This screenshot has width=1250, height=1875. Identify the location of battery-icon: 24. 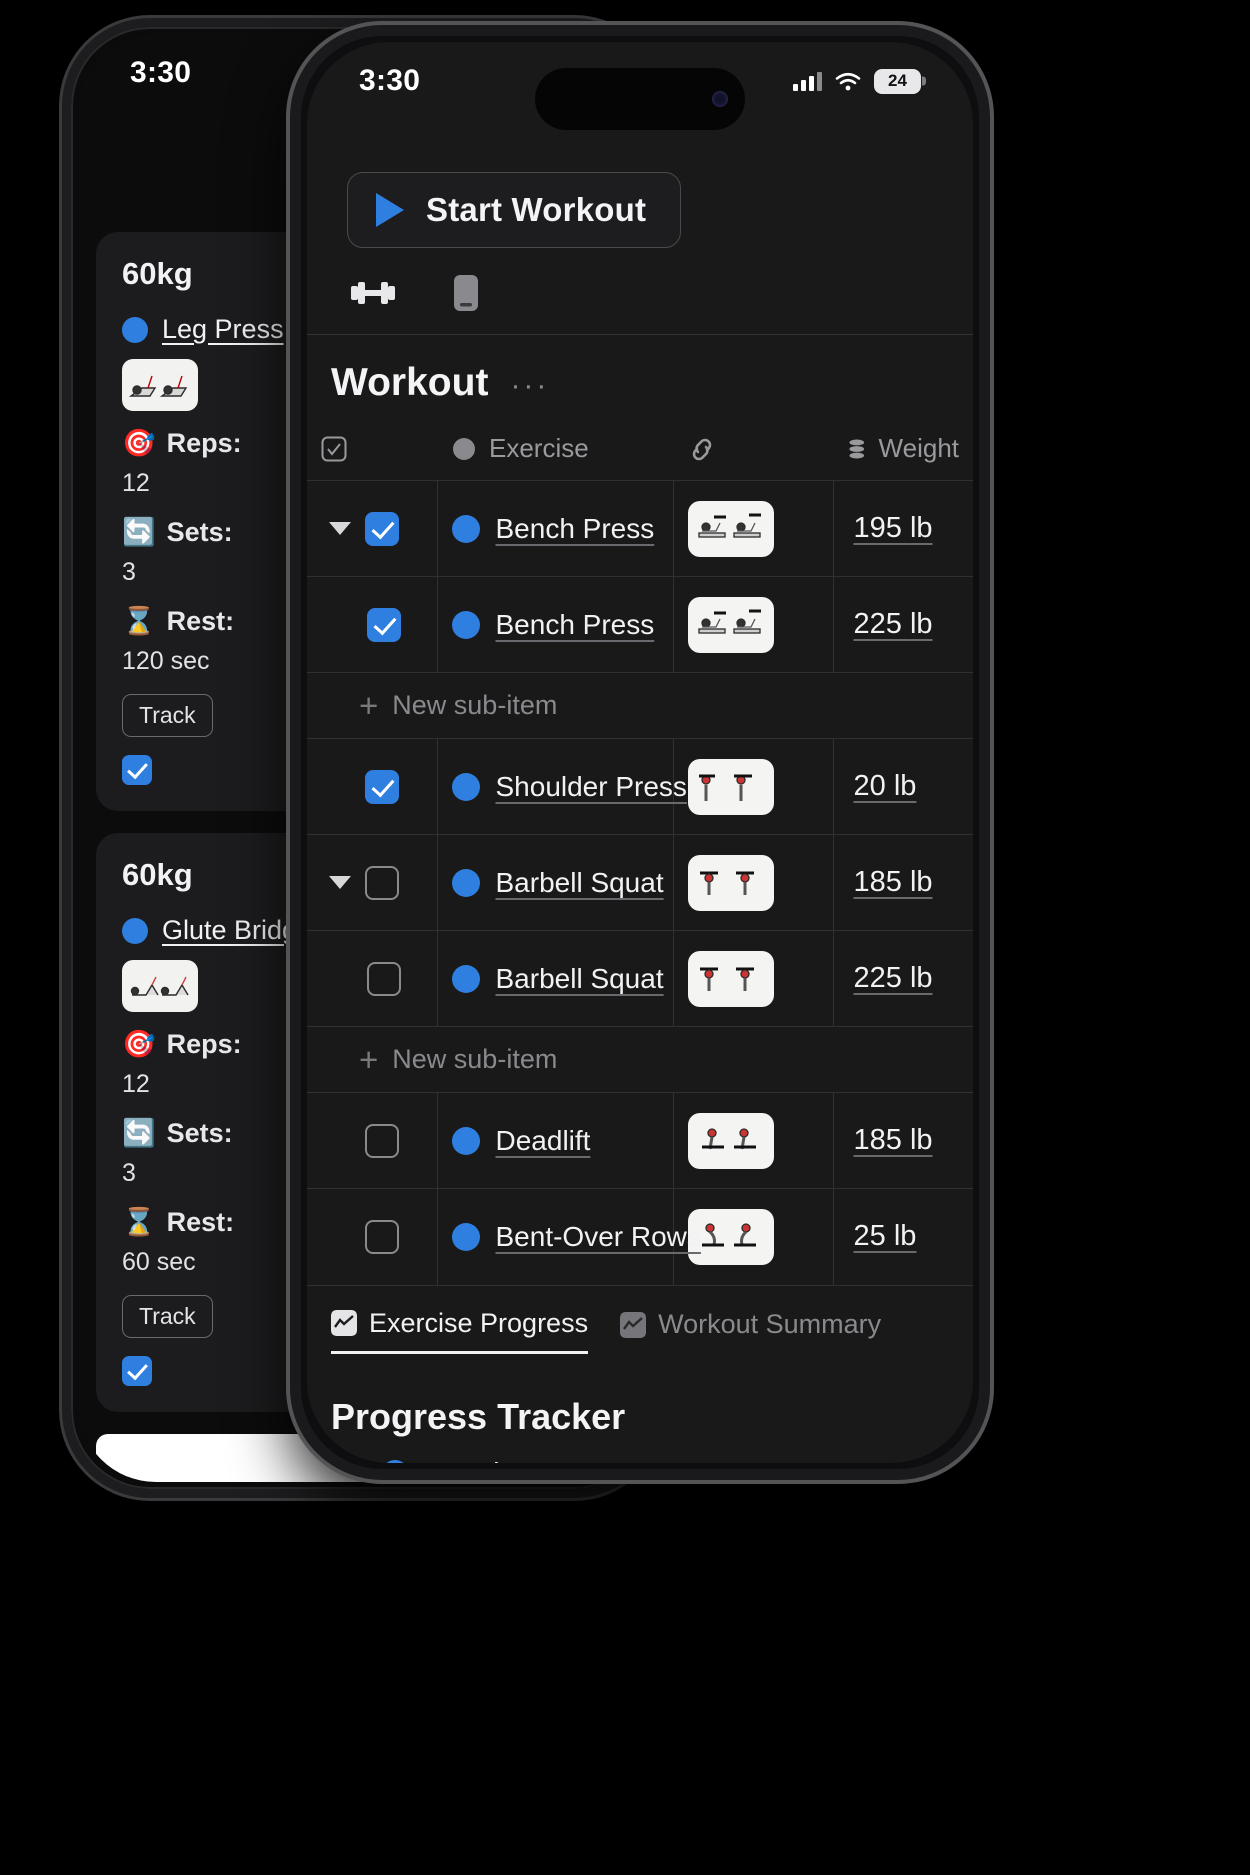
(897, 81).